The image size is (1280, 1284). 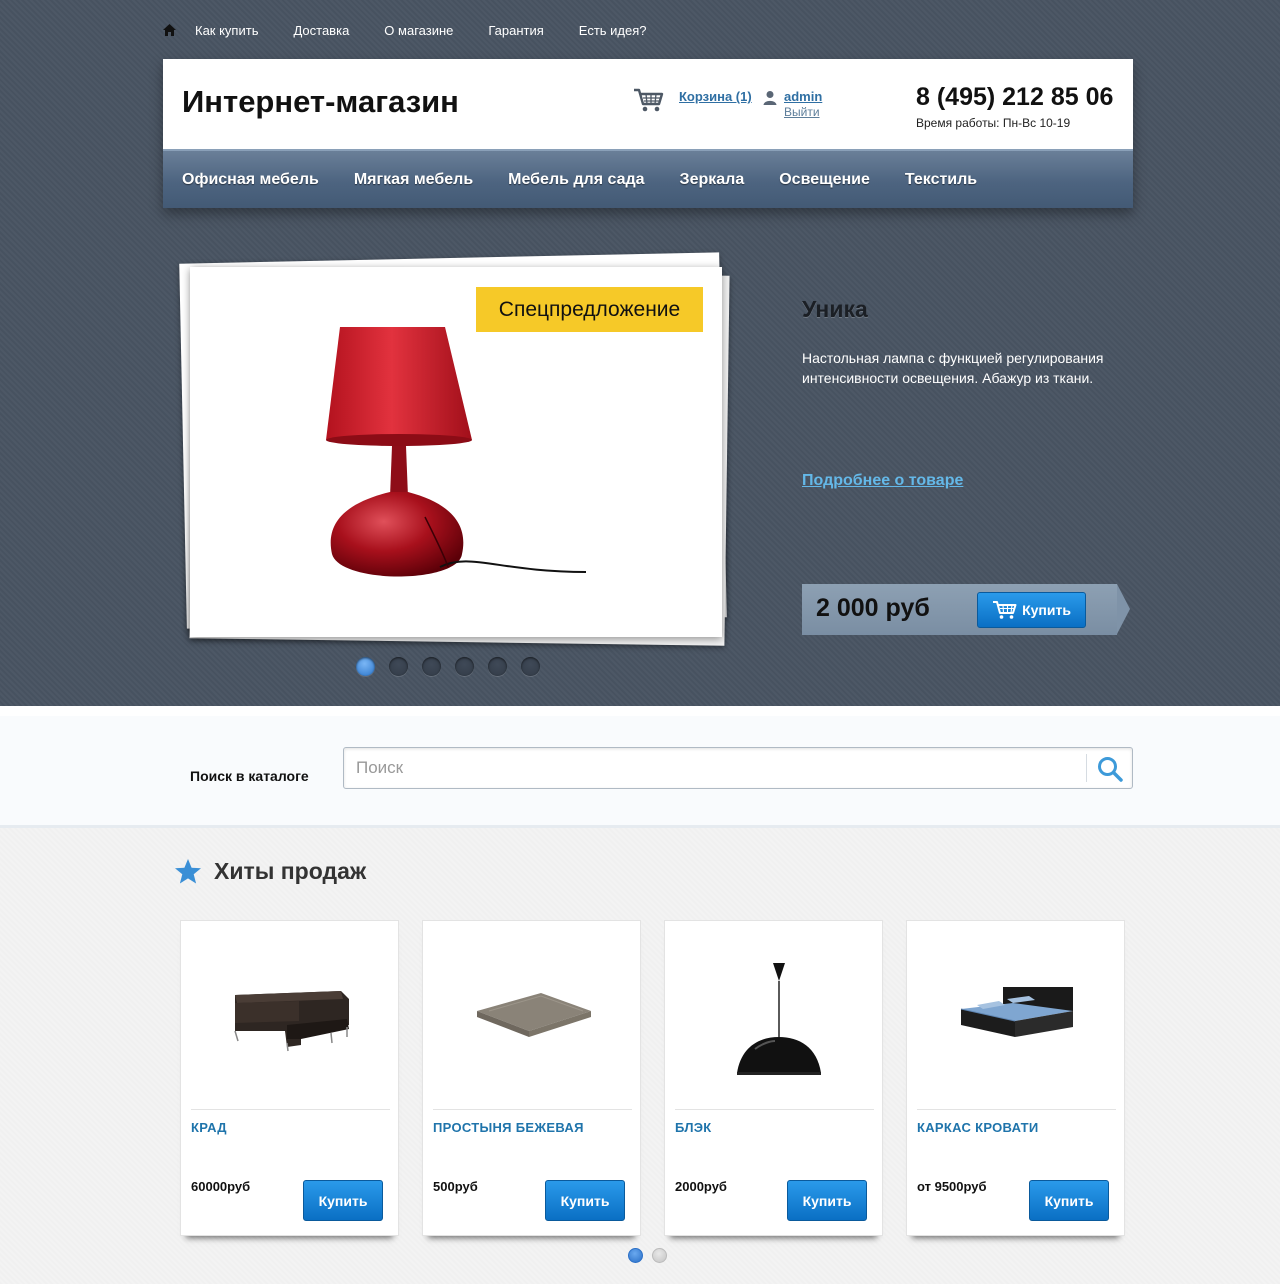 What do you see at coordinates (534, 1015) in the screenshot?
I see `bed-sheet-image` at bounding box center [534, 1015].